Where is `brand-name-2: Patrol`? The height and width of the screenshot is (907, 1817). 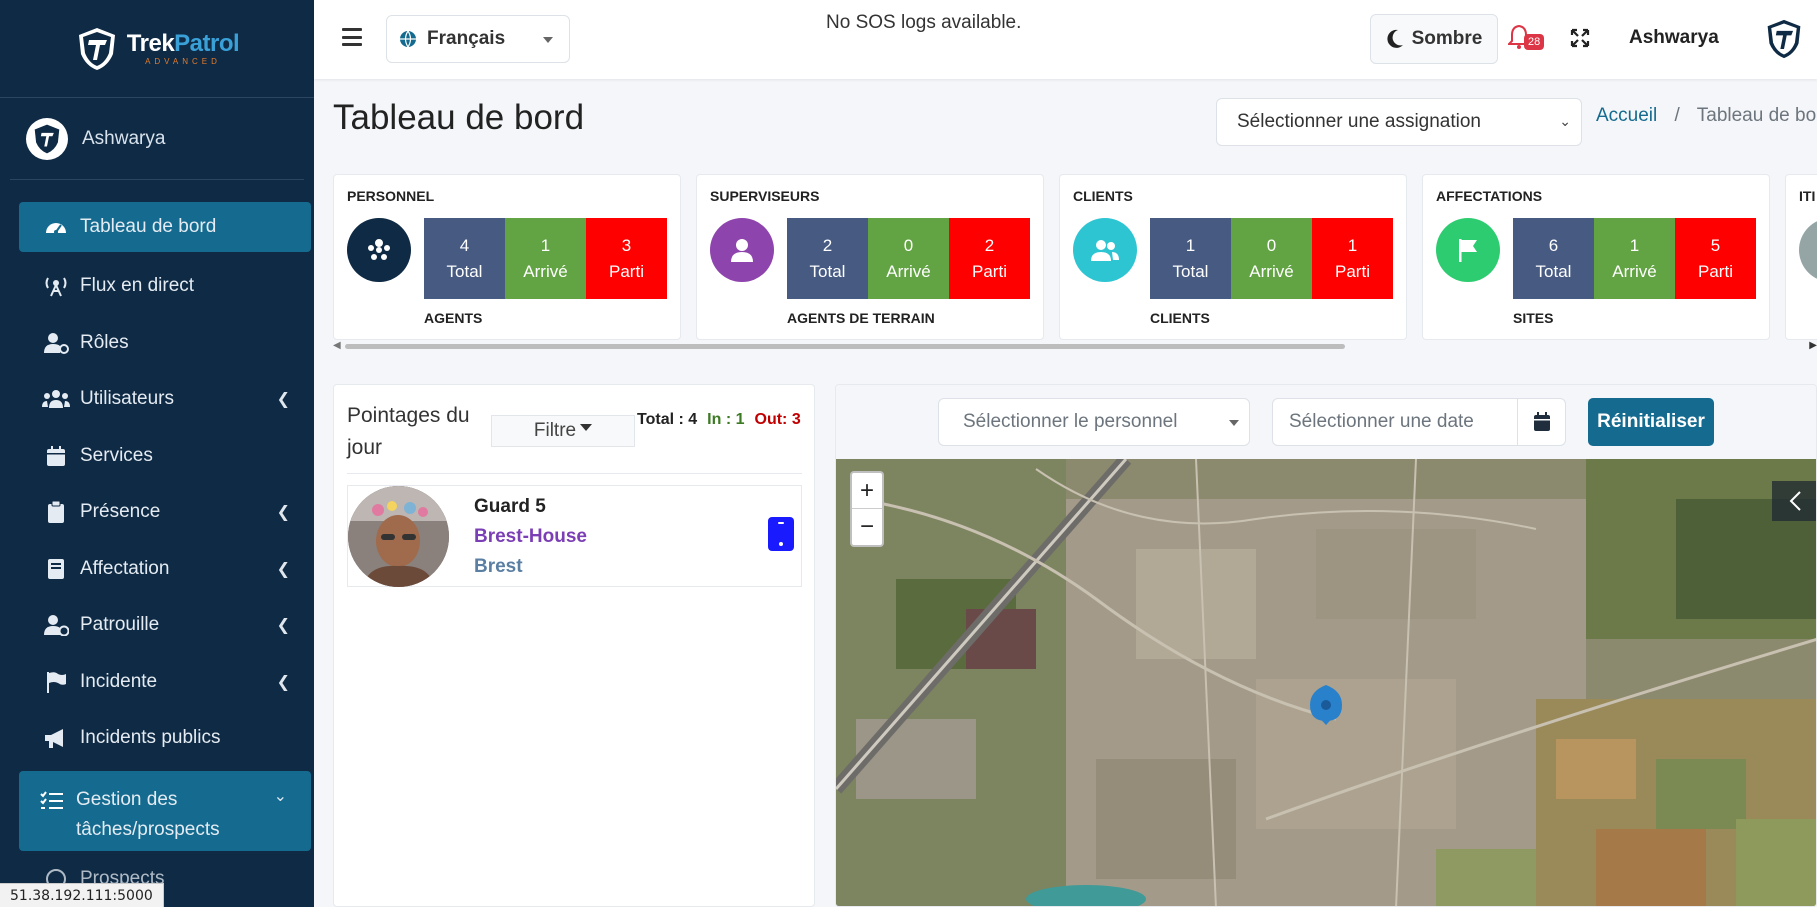
brand-name-2: Patrol is located at coordinates (207, 43).